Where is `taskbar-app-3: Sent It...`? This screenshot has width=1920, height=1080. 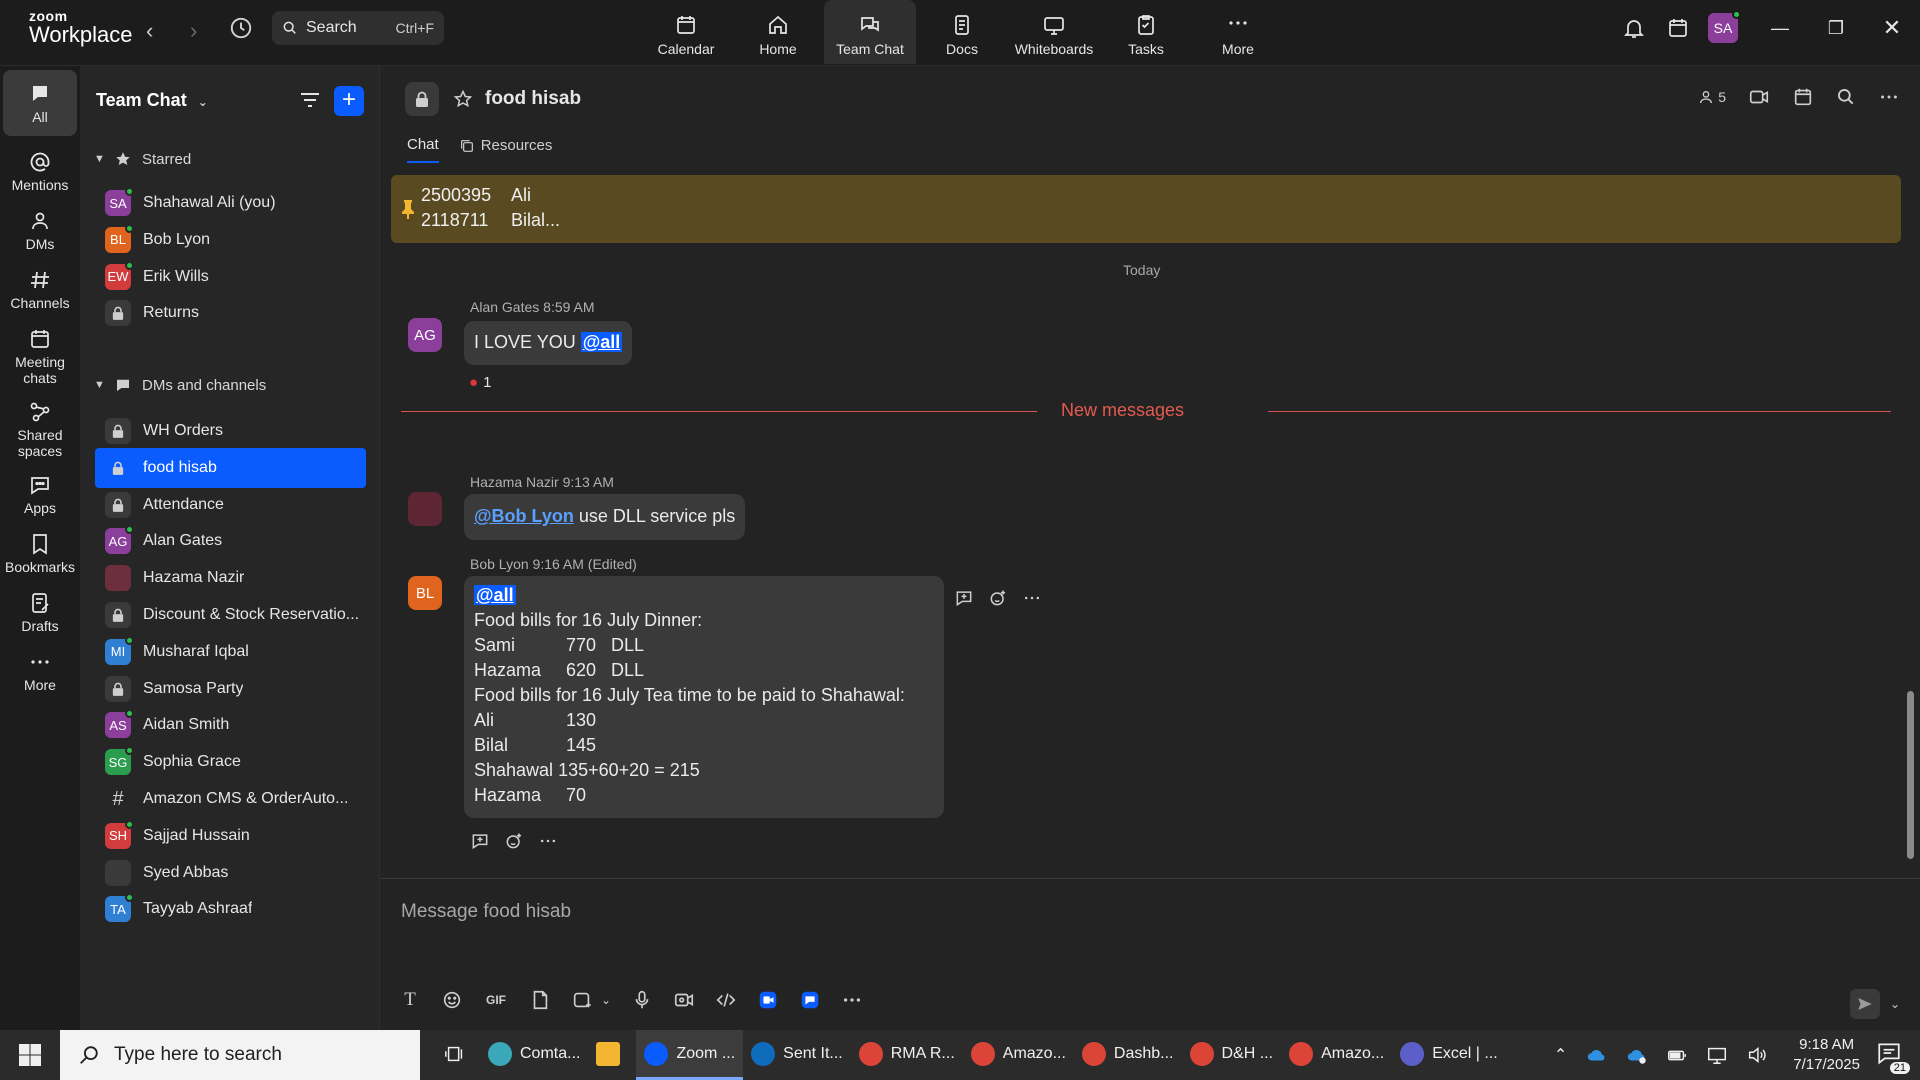
taskbar-app-3: Sent It... is located at coordinates (797, 1055).